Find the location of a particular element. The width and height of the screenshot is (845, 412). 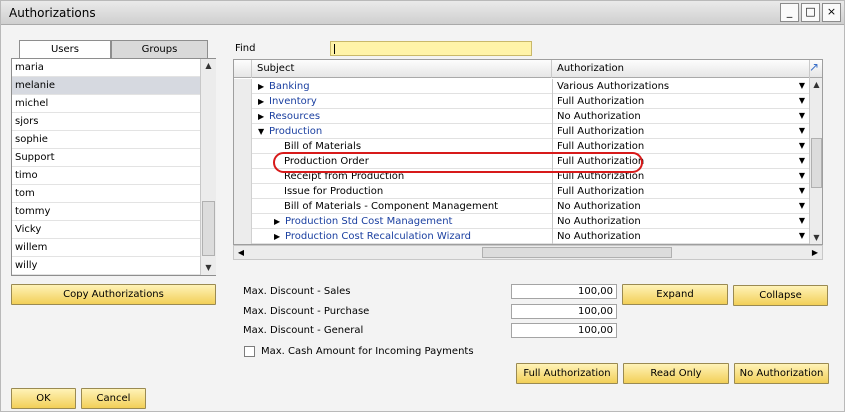

scroll-left-icon: ◀ is located at coordinates (241, 252).